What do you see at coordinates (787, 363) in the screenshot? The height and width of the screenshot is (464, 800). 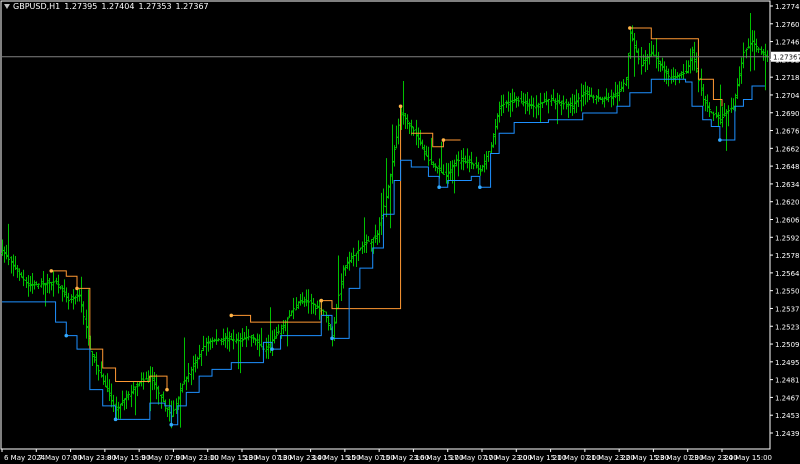 I see `y-tick-label: 1.24950` at bounding box center [787, 363].